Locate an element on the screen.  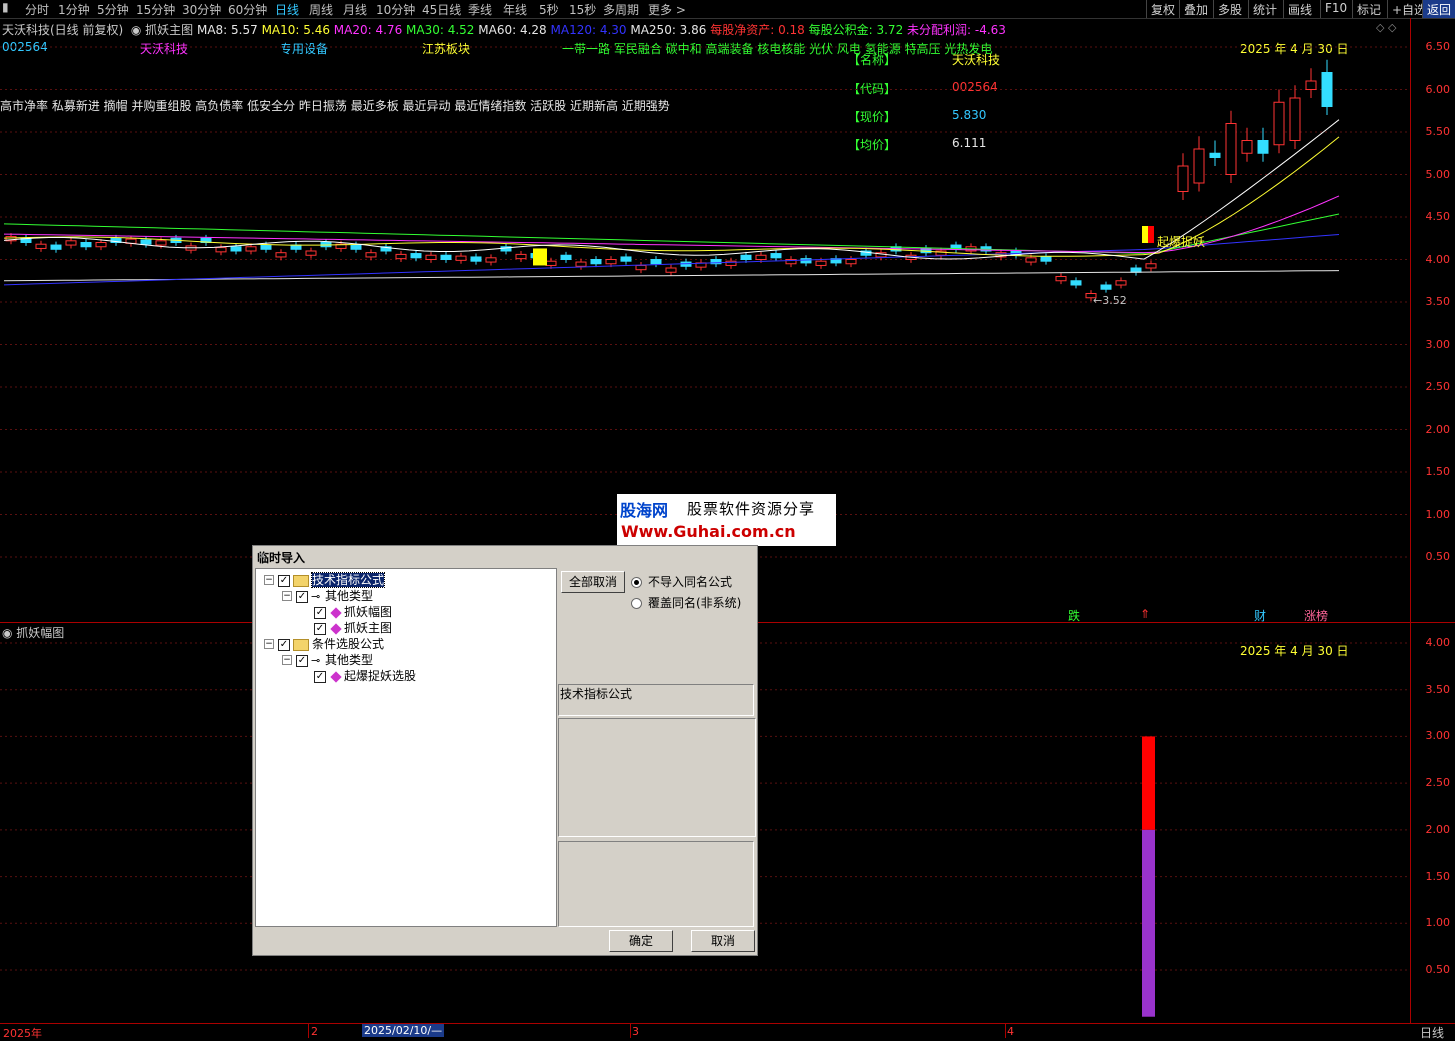
period-indicator: 日线 is located at coordinates (1432, 1032).